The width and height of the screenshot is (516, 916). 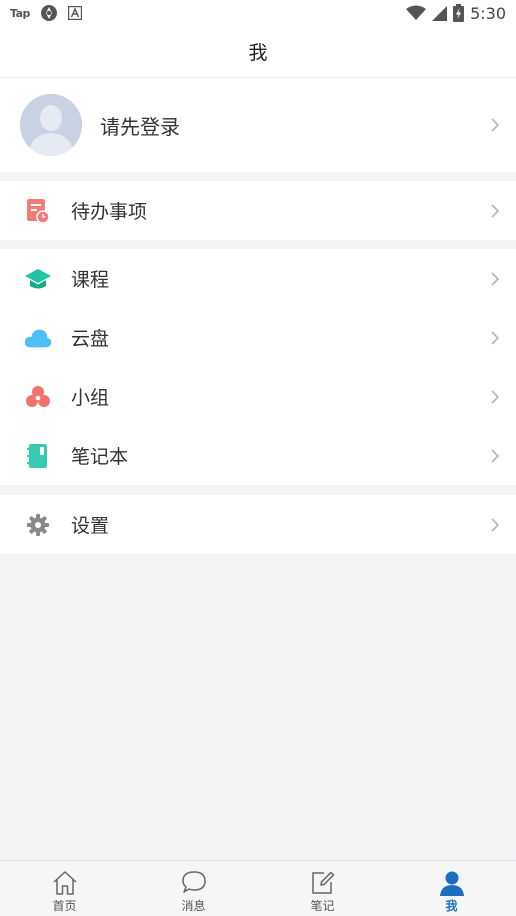 I want to click on group-icon, so click(x=38, y=397).